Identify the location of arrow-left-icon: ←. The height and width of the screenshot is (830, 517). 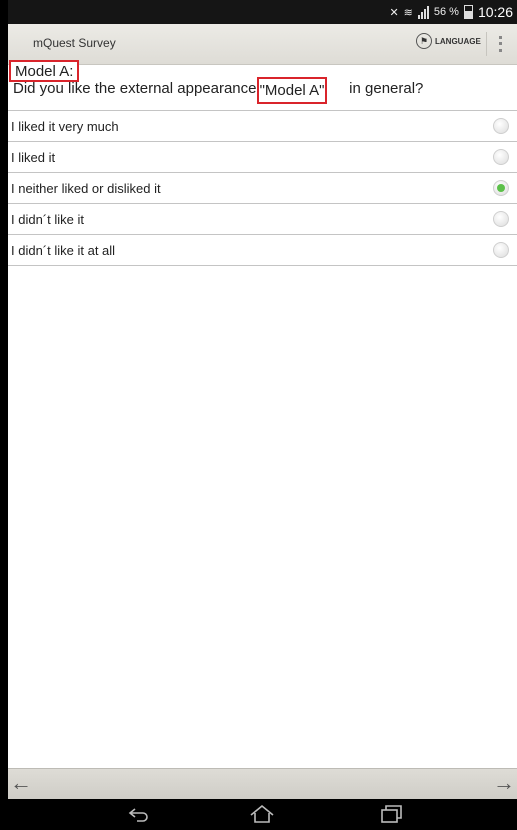
(22, 783).